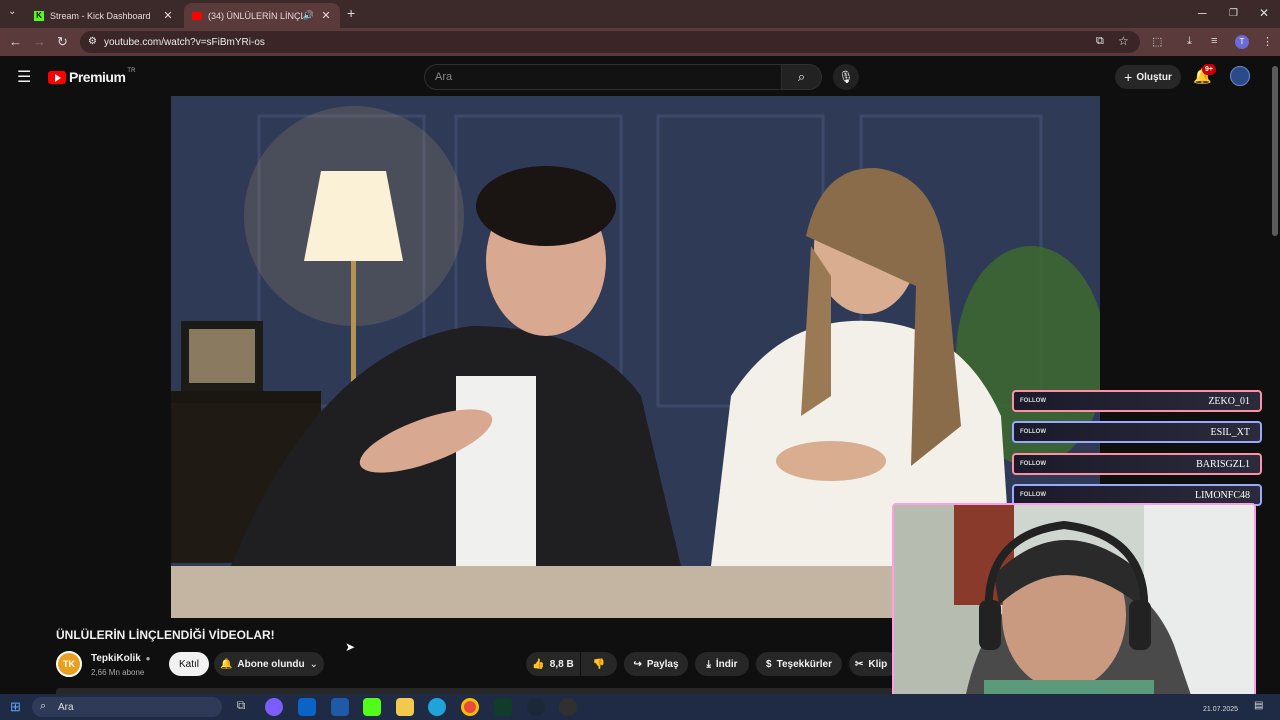  What do you see at coordinates (538, 664) in the screenshot?
I see `thumbs-up-icon: 👍` at bounding box center [538, 664].